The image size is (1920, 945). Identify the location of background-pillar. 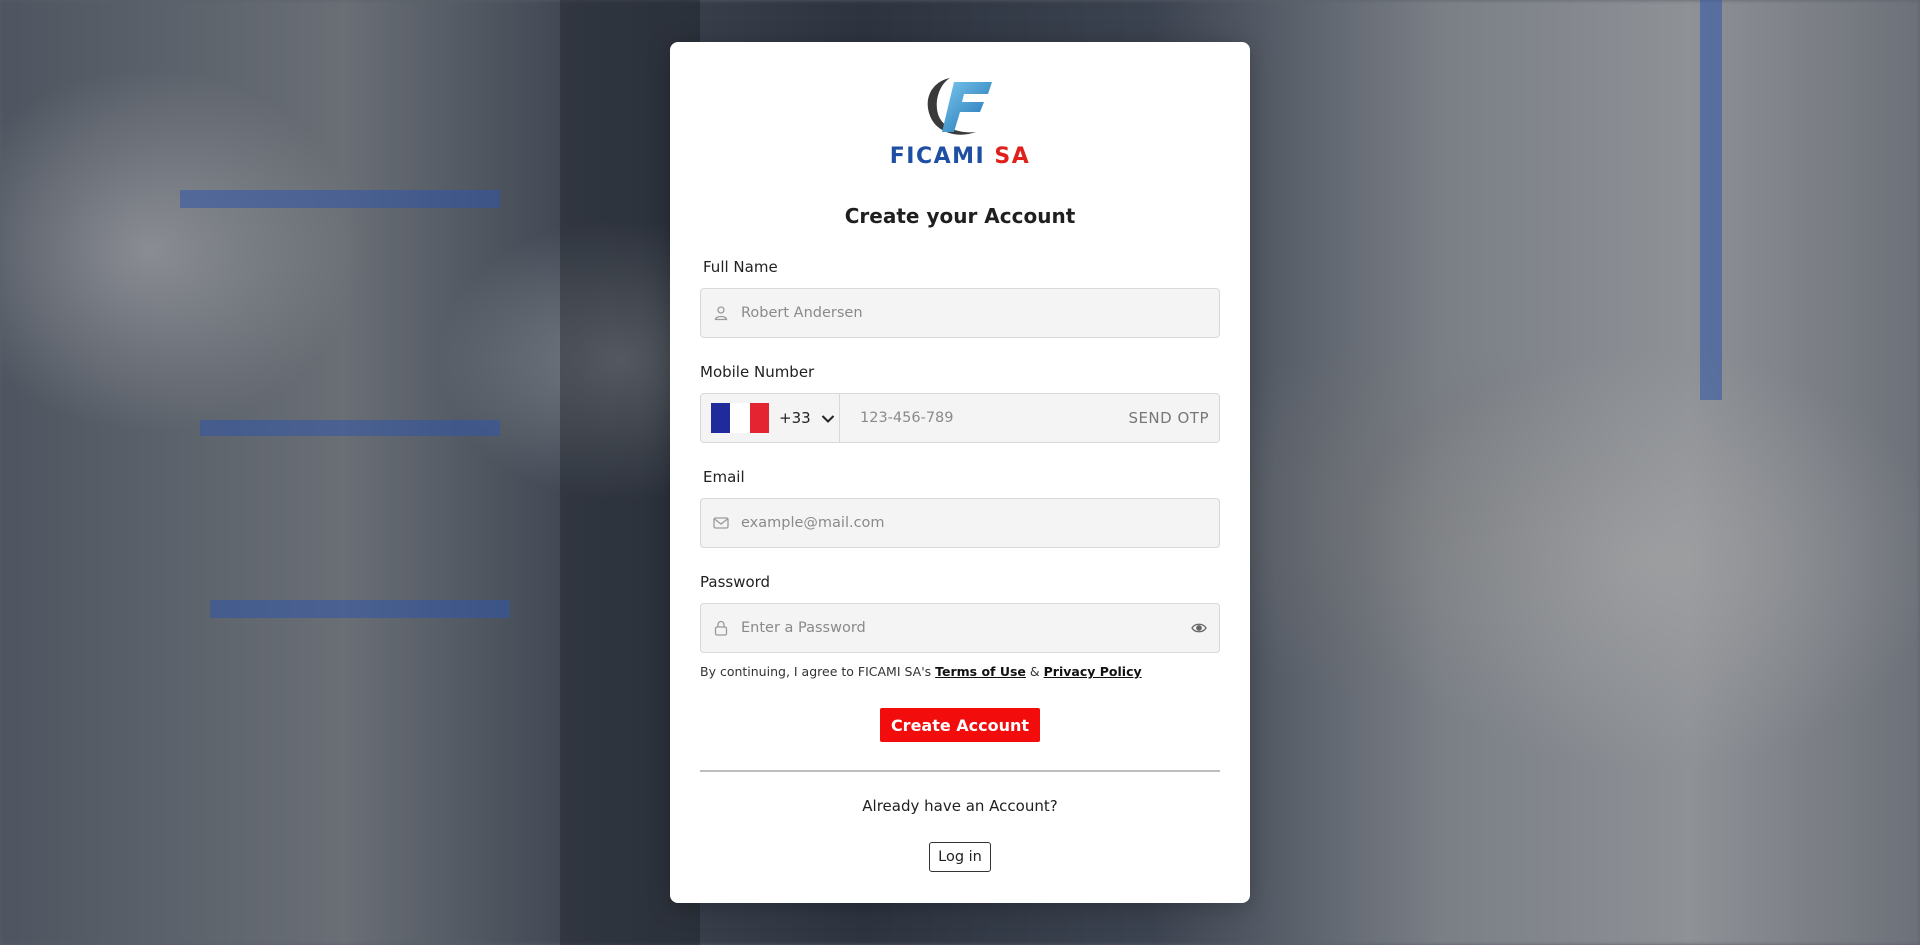
(1711, 200).